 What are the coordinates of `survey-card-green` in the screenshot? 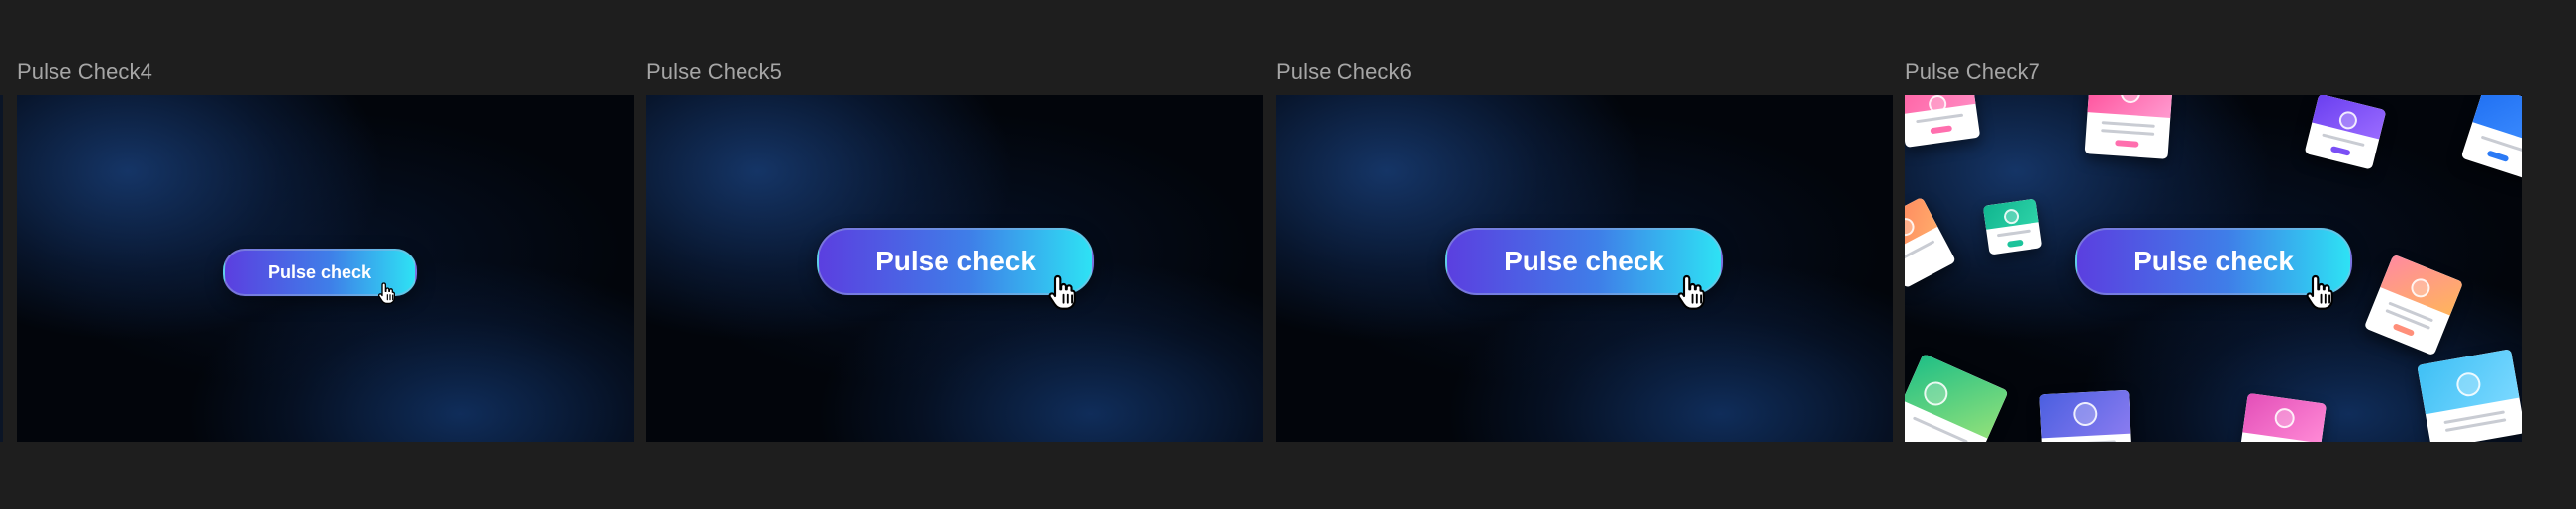 It's located at (1957, 398).